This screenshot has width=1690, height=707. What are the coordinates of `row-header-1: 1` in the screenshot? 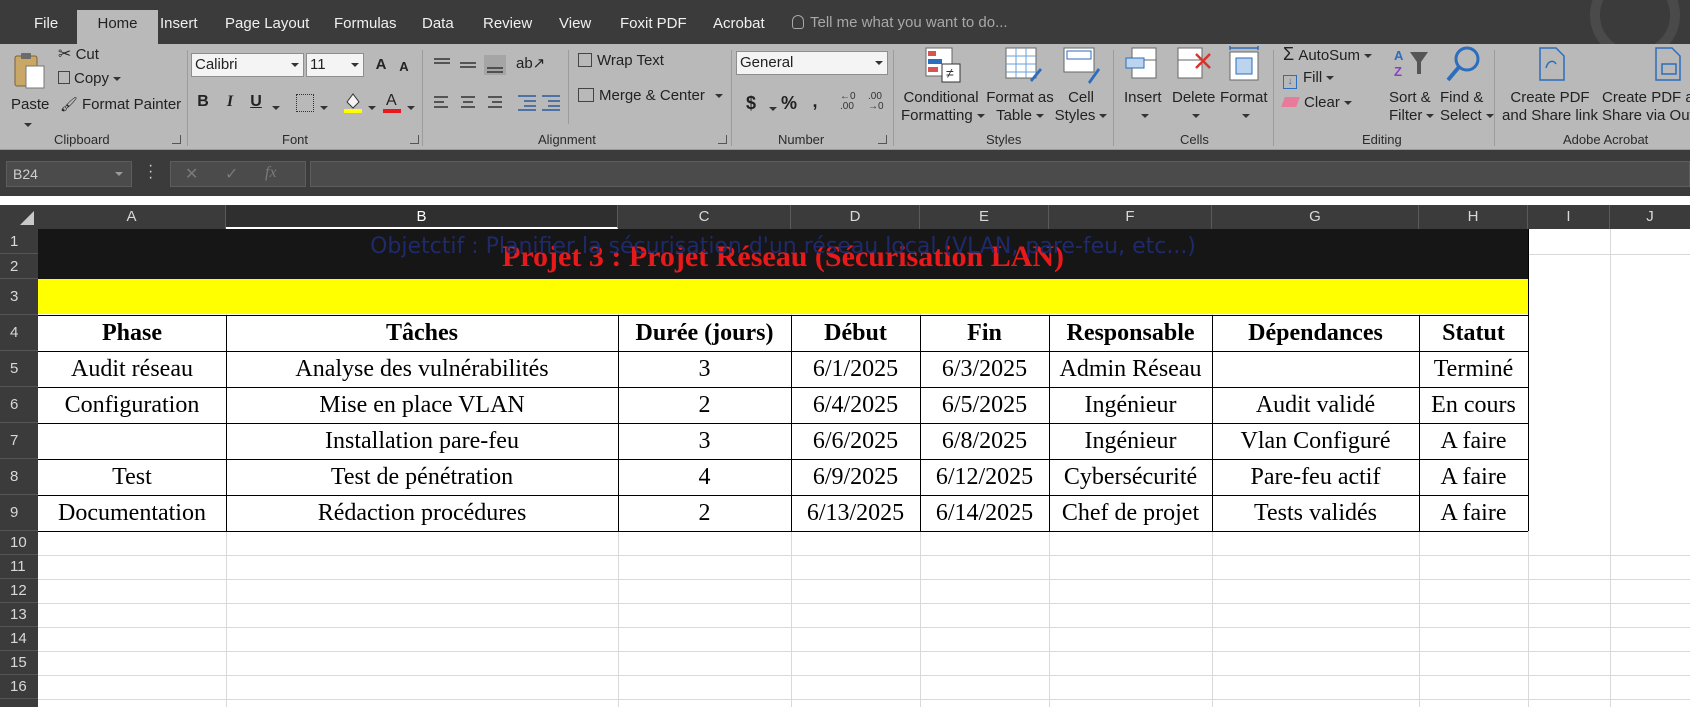 It's located at (19, 241).